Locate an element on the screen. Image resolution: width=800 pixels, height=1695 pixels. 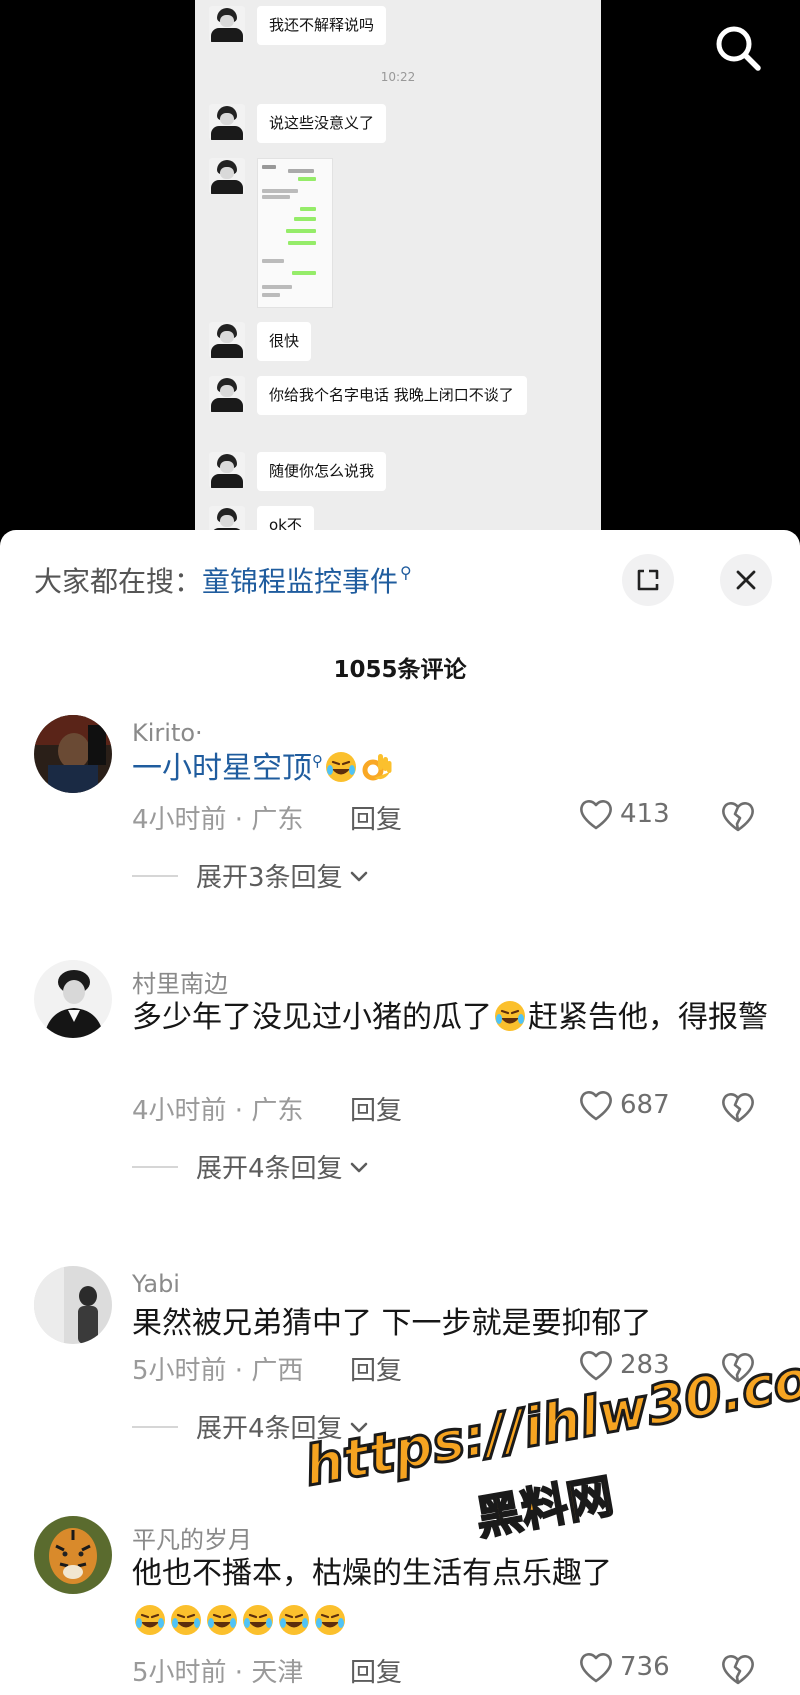
close-button is located at coordinates (746, 580).